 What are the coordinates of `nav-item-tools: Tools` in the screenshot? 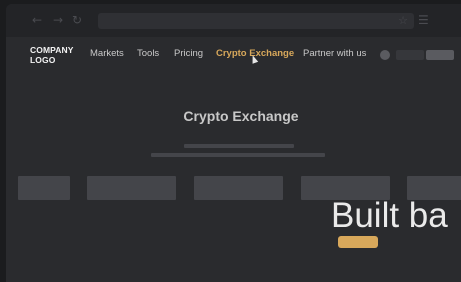 It's located at (148, 54).